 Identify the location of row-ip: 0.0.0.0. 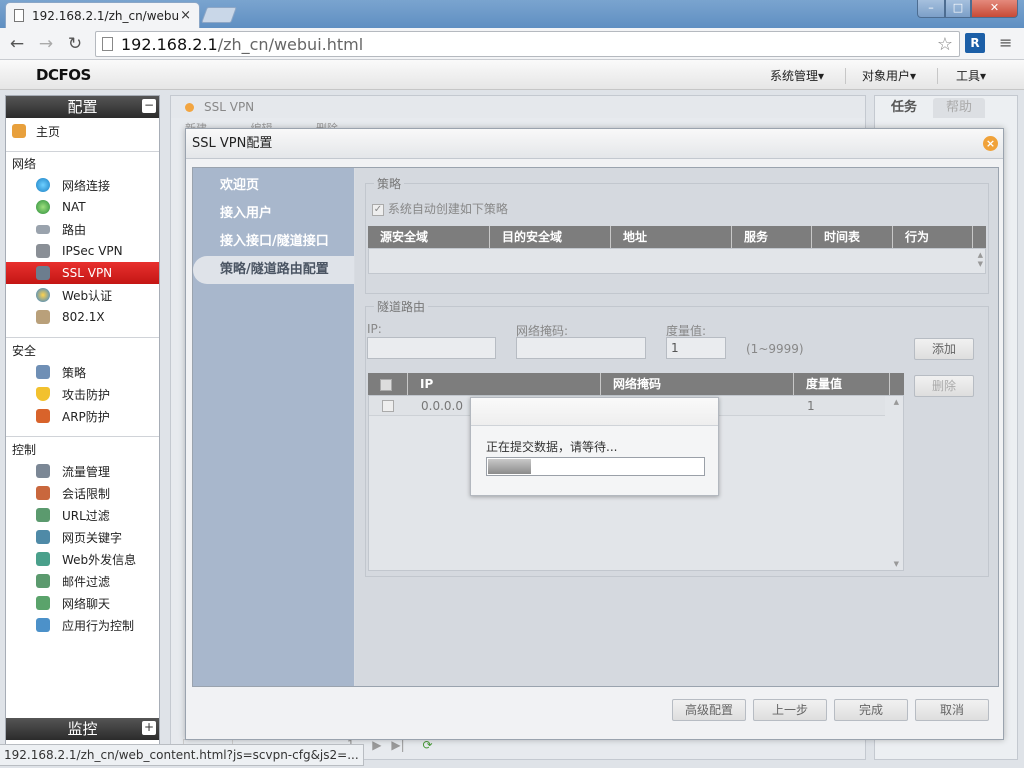
(442, 406).